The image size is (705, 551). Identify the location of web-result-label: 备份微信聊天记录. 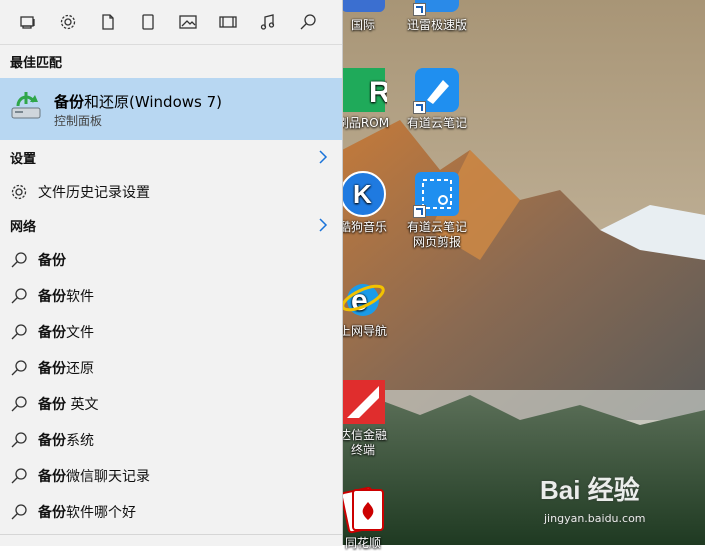
(94, 476).